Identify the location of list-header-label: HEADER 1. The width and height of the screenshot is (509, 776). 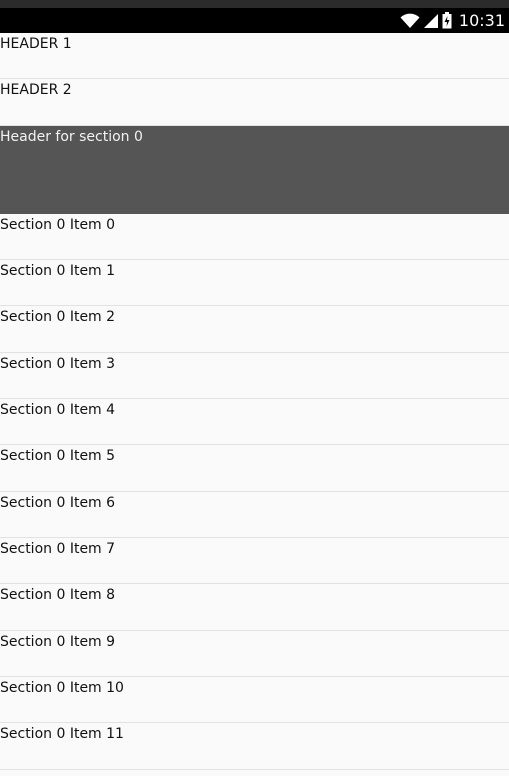
(36, 44).